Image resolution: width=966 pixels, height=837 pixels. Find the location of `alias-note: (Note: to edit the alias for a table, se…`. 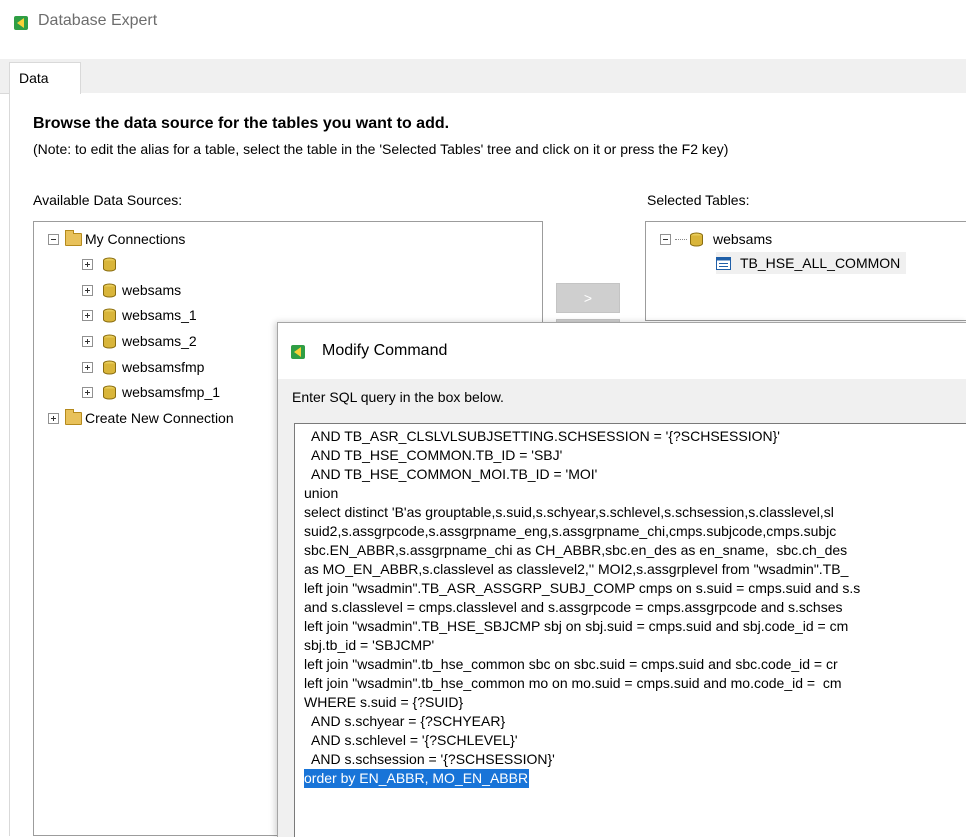

alias-note: (Note: to edit the alias for a table, se… is located at coordinates (381, 149).